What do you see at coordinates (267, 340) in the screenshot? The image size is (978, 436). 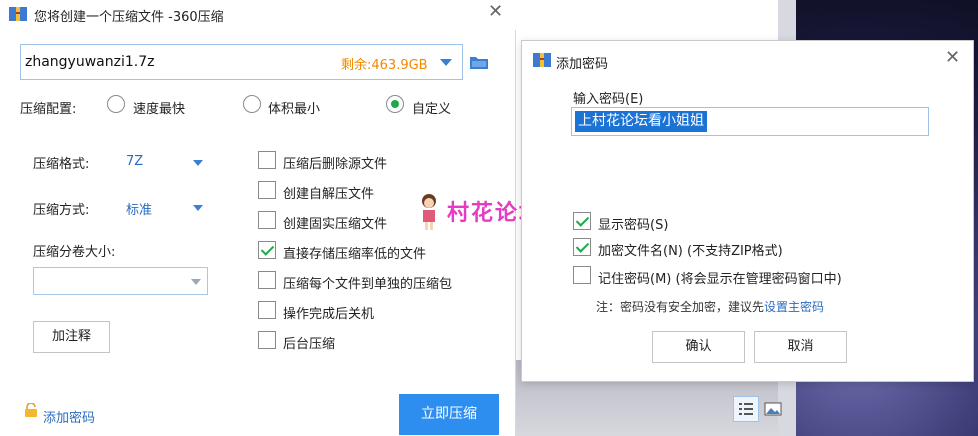 I see `checkbox-background` at bounding box center [267, 340].